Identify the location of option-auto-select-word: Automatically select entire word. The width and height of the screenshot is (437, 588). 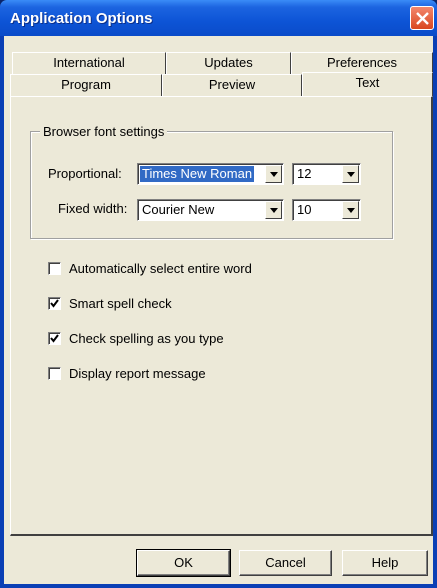
(213, 270).